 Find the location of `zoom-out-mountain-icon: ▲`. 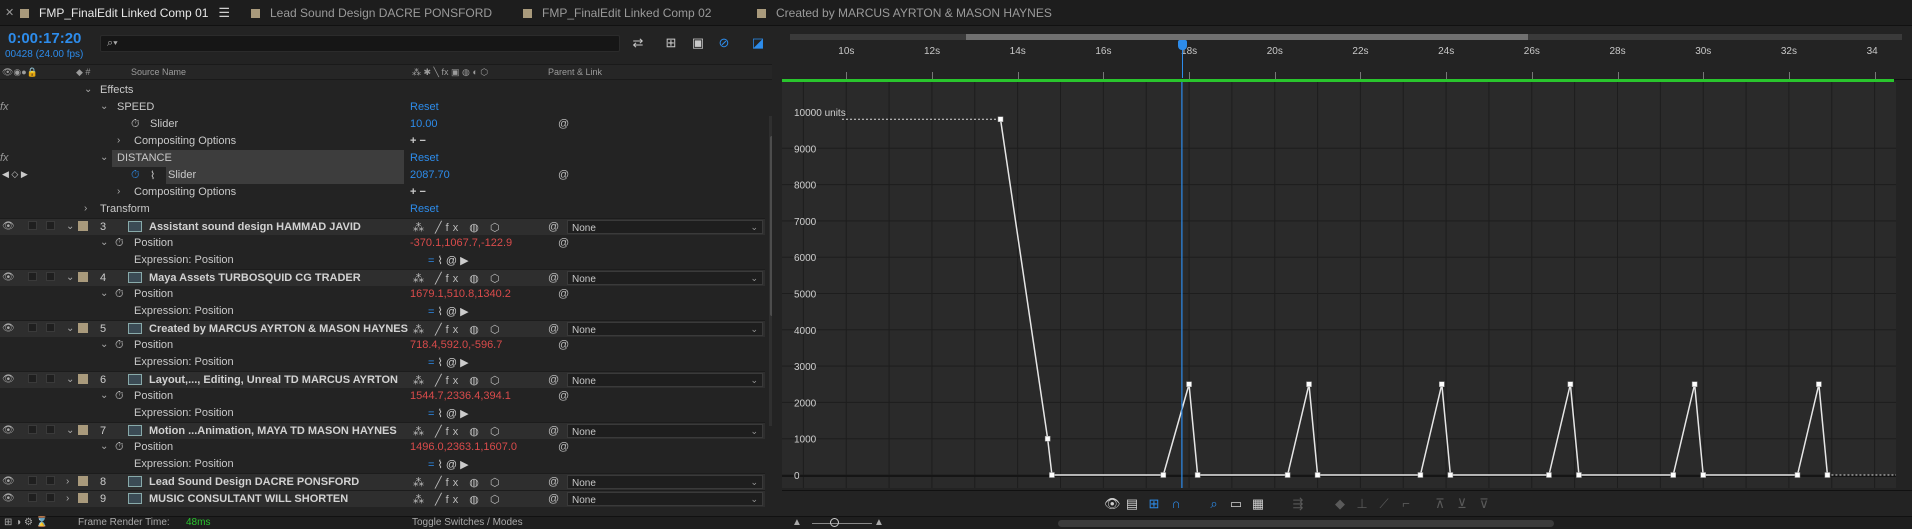

zoom-out-mountain-icon: ▲ is located at coordinates (797, 522).